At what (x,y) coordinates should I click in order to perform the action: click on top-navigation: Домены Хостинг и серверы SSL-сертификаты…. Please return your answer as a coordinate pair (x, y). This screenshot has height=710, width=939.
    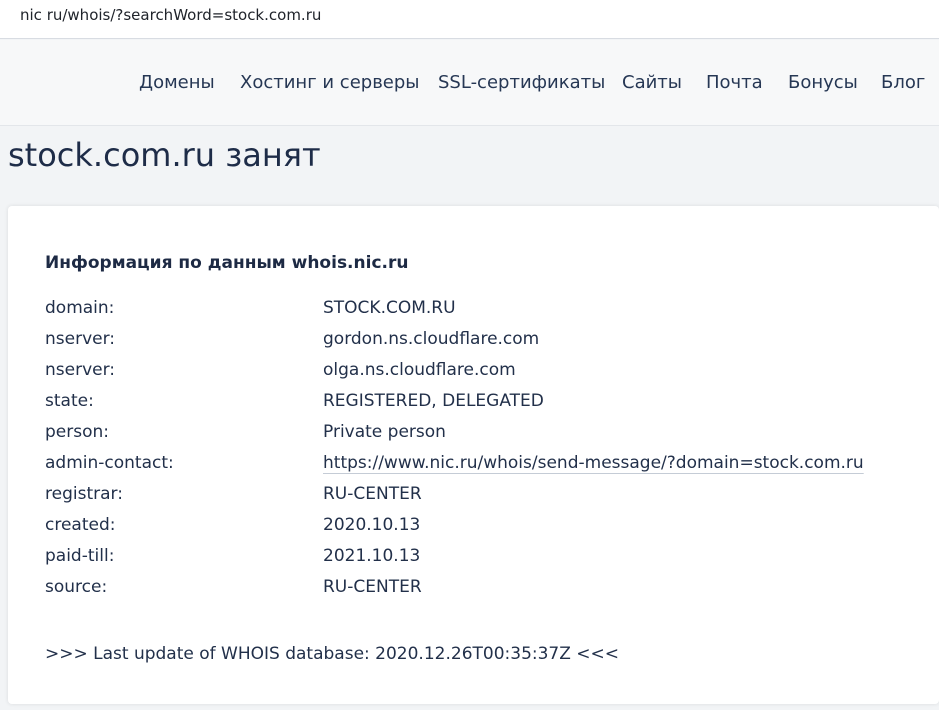
    Looking at the image, I should click on (469, 83).